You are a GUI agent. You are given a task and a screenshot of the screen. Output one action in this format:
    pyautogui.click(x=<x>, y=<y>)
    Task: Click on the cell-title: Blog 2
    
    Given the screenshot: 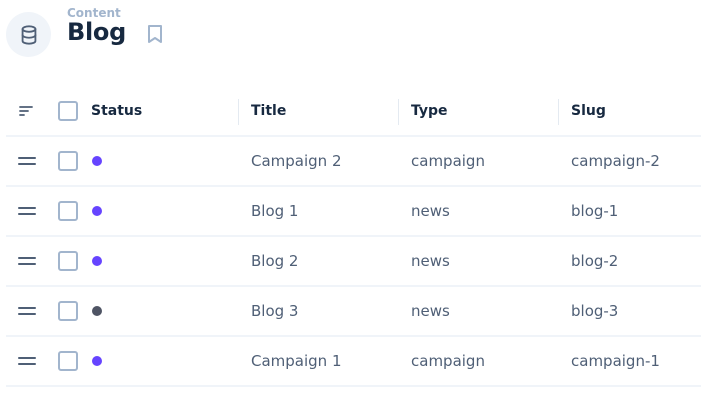 What is the action you would take?
    pyautogui.click(x=275, y=261)
    